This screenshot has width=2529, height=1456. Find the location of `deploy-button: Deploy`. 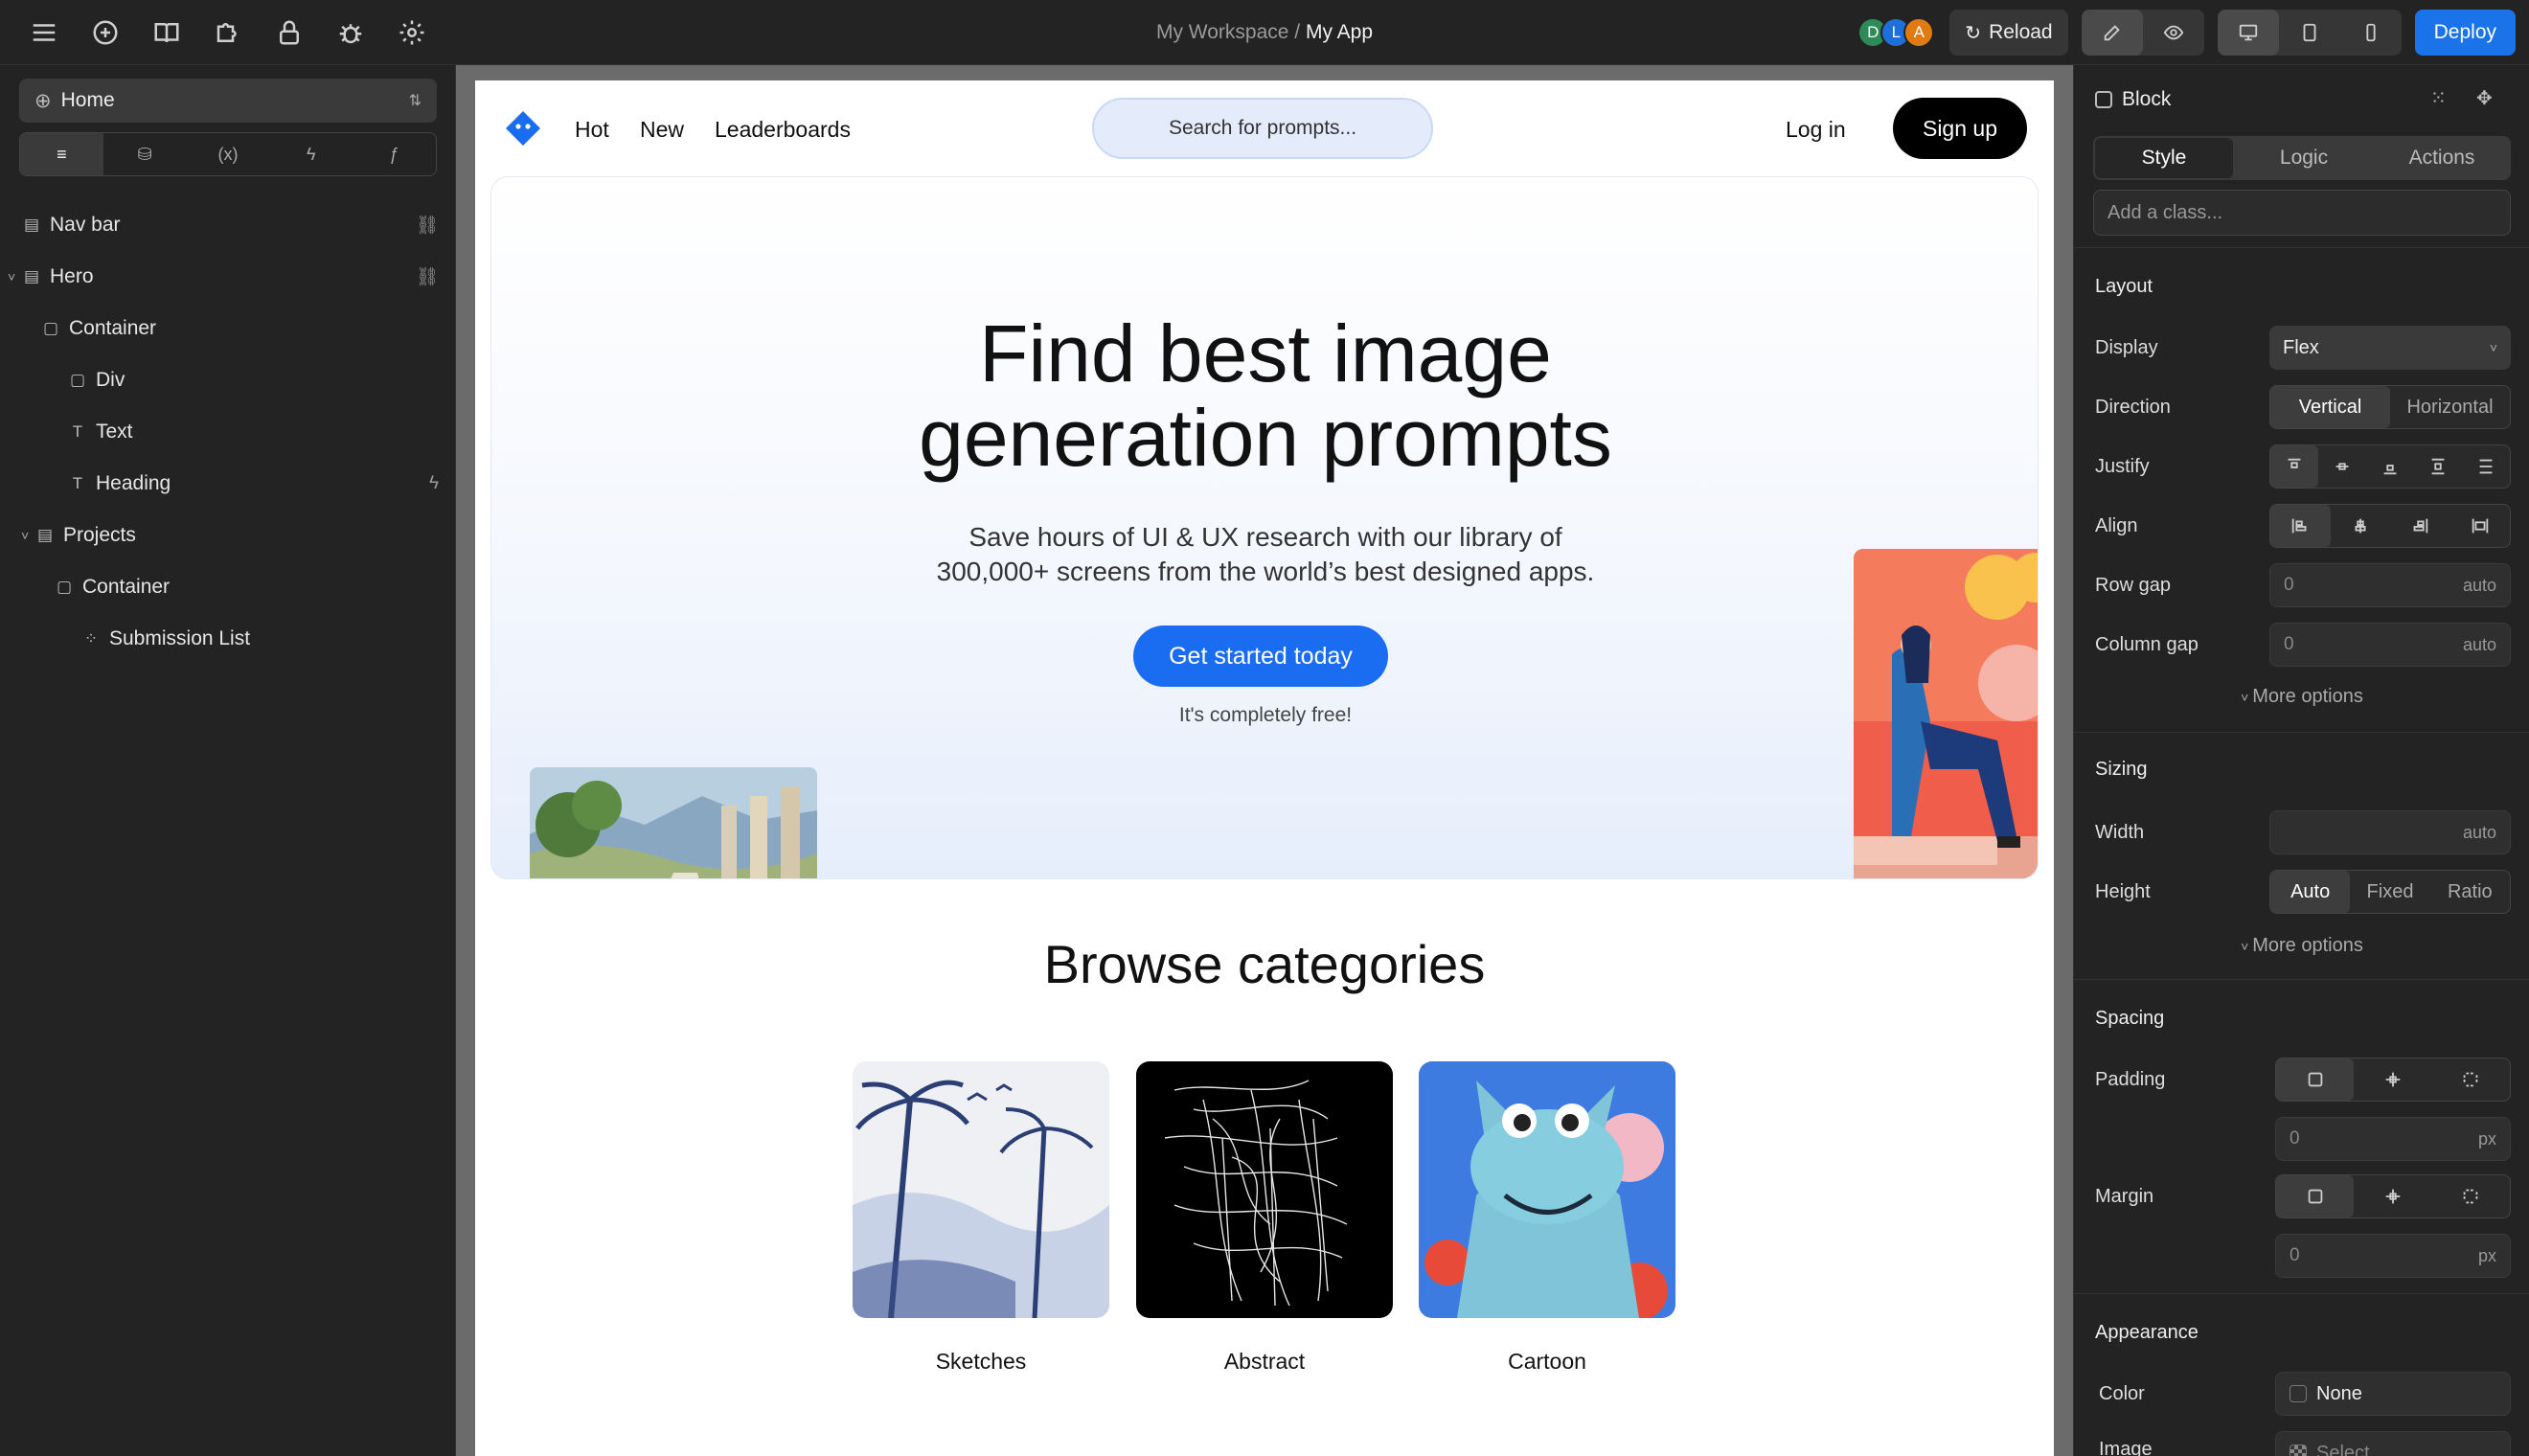

deploy-button: Deploy is located at coordinates (2465, 33).